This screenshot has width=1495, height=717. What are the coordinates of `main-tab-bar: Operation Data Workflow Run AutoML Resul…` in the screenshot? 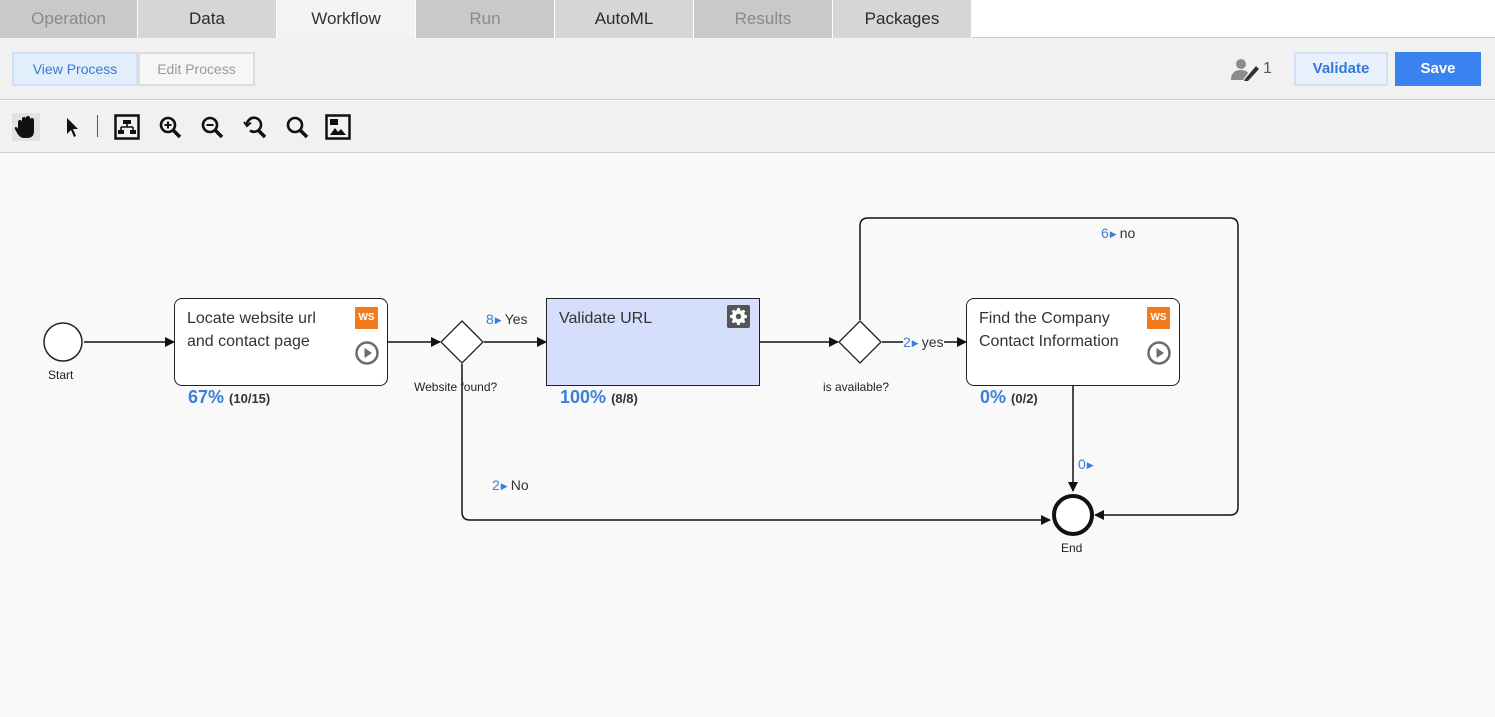 It's located at (747, 19).